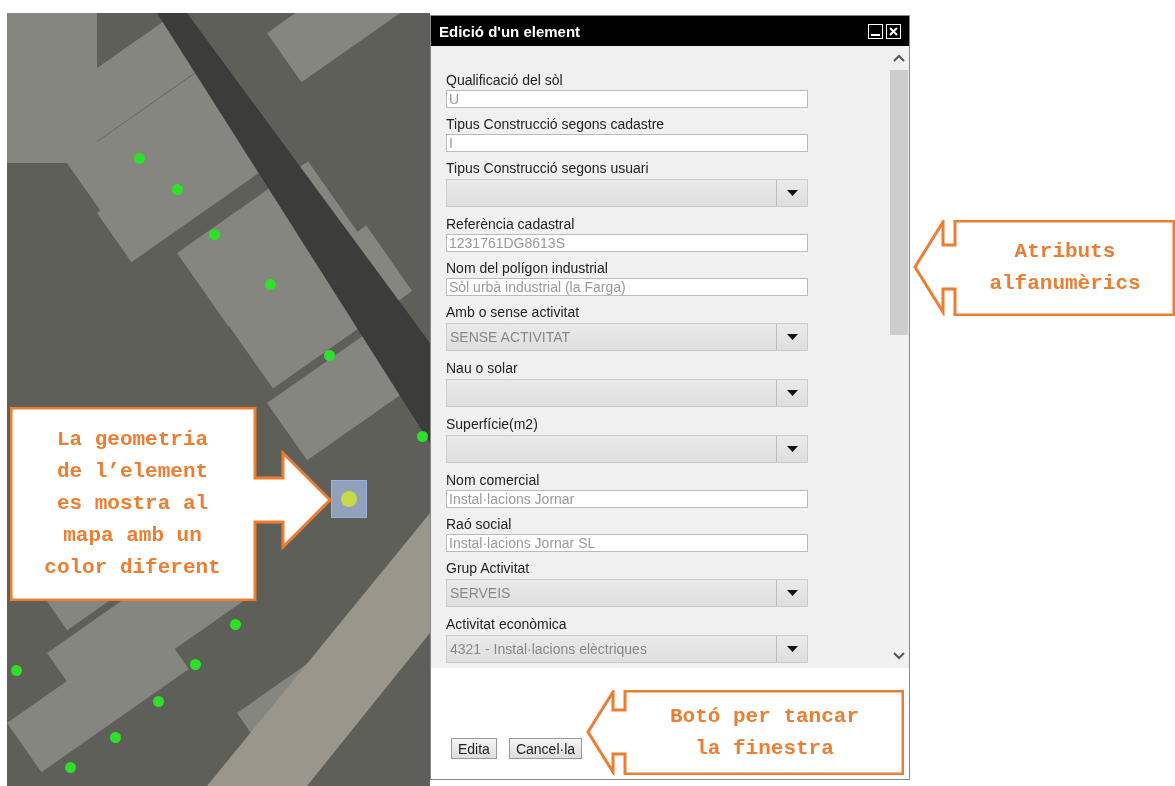 This screenshot has height=786, width=1175. Describe the element at coordinates (474, 748) in the screenshot. I see `edit-button: Edita` at that location.